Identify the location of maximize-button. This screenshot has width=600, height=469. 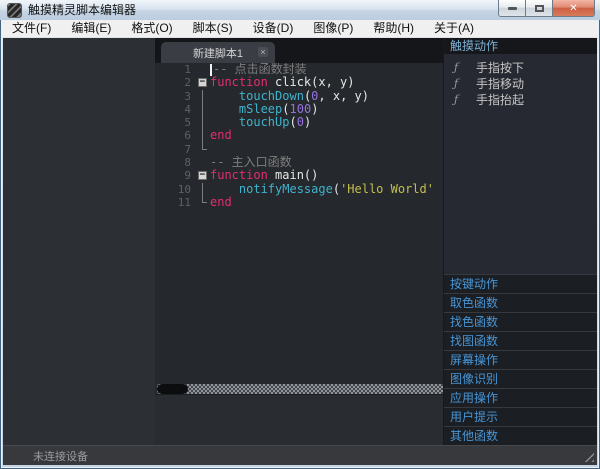
(539, 8).